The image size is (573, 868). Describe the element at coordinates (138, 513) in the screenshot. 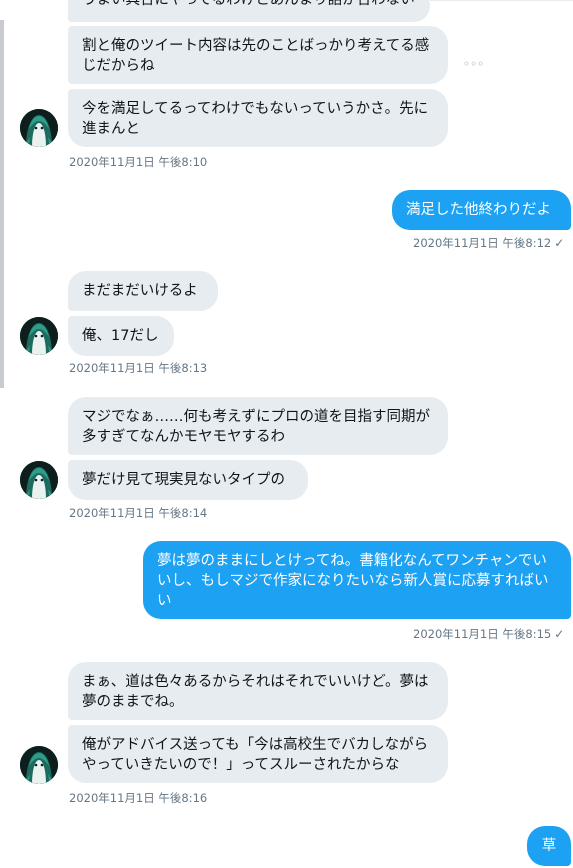

I see `message-timestamp: 2020年11月1日 午後8:14` at that location.